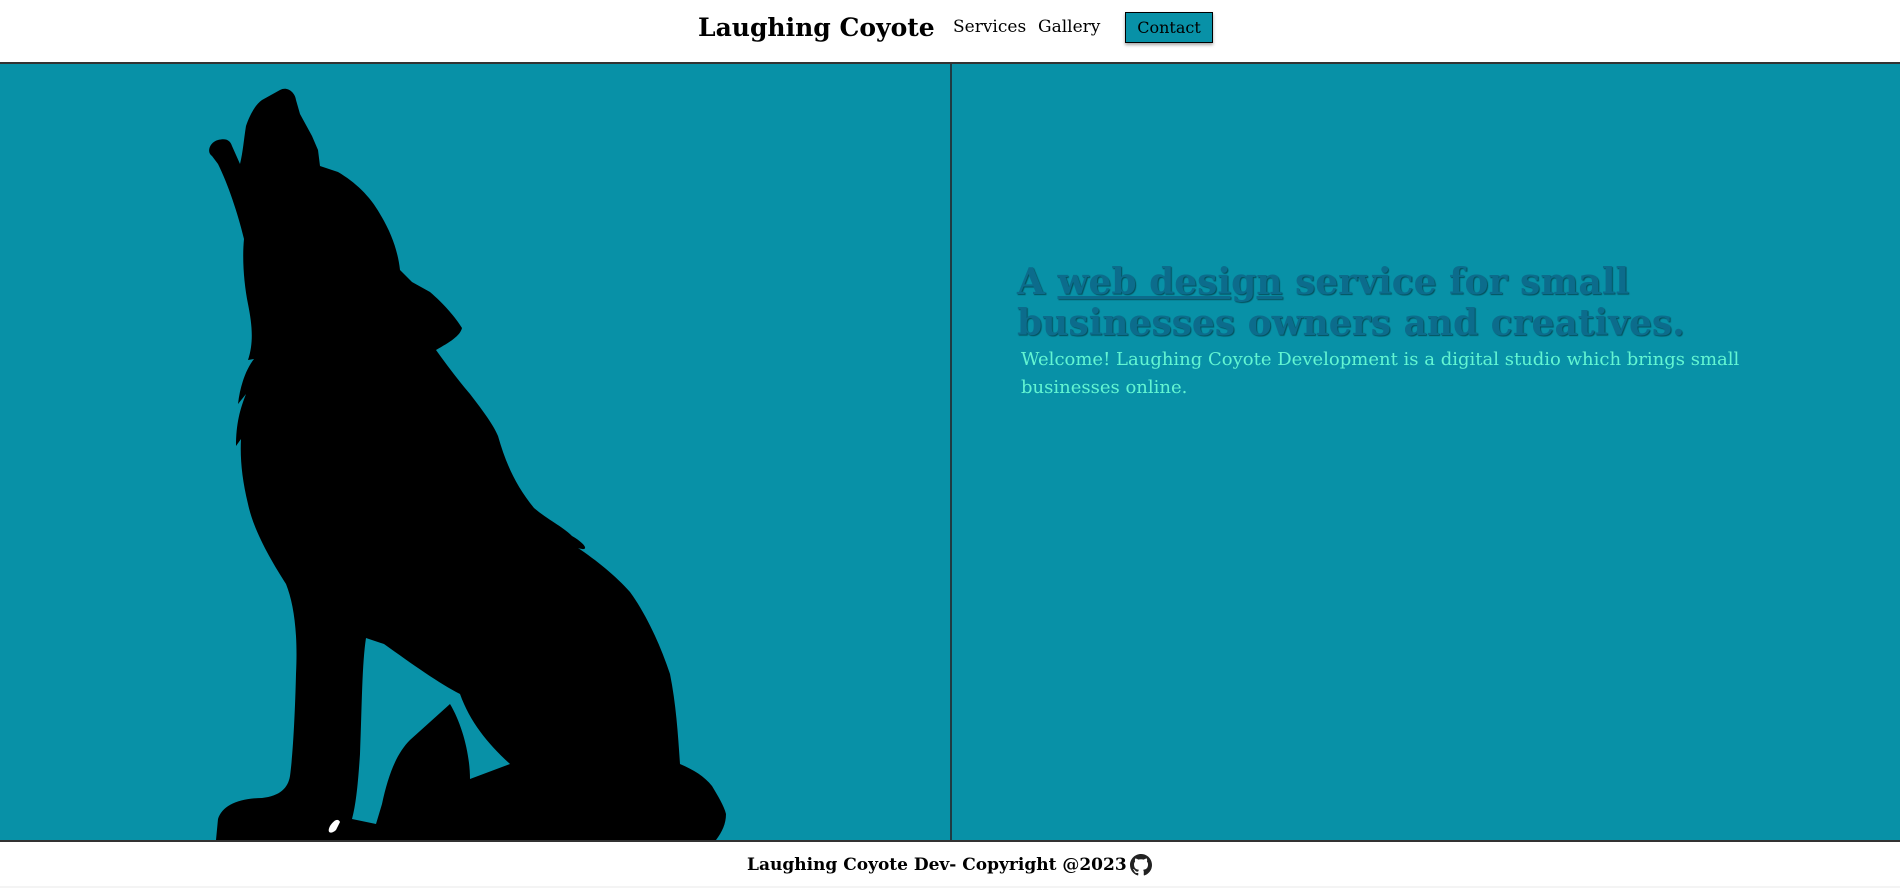  Describe the element at coordinates (1037, 282) in the screenshot. I see `headline-prefix: A` at that location.